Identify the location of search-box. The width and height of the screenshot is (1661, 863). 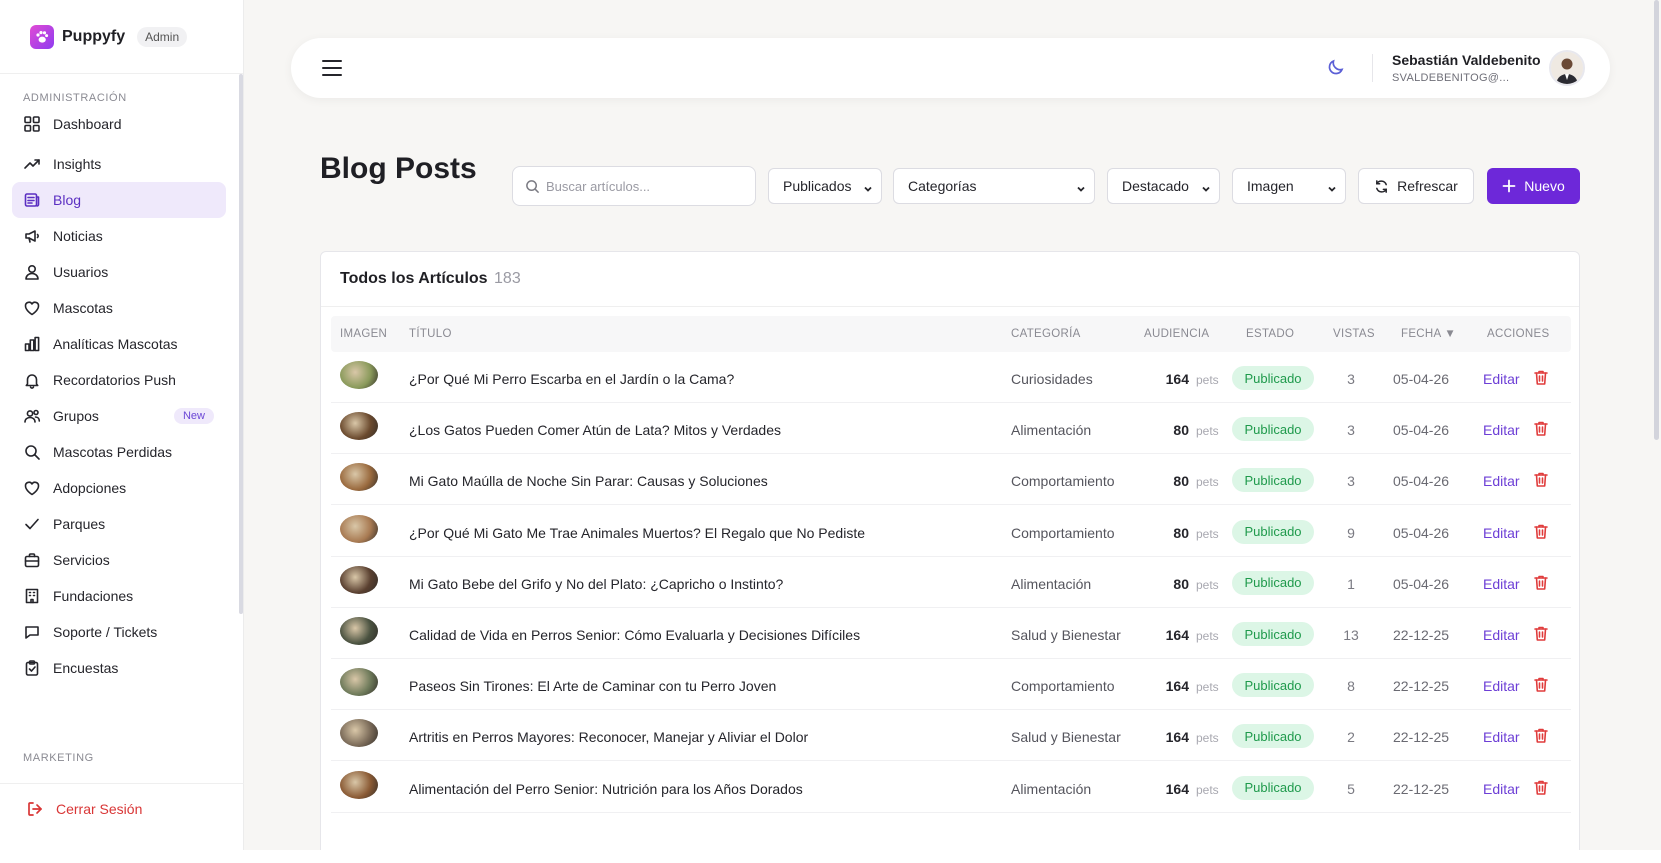
(634, 186).